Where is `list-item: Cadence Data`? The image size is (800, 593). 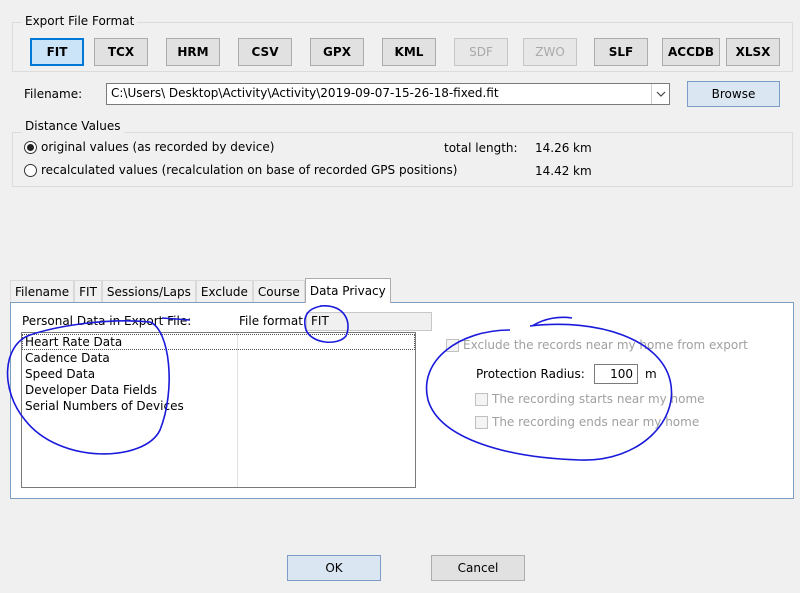 list-item: Cadence Data is located at coordinates (67, 358).